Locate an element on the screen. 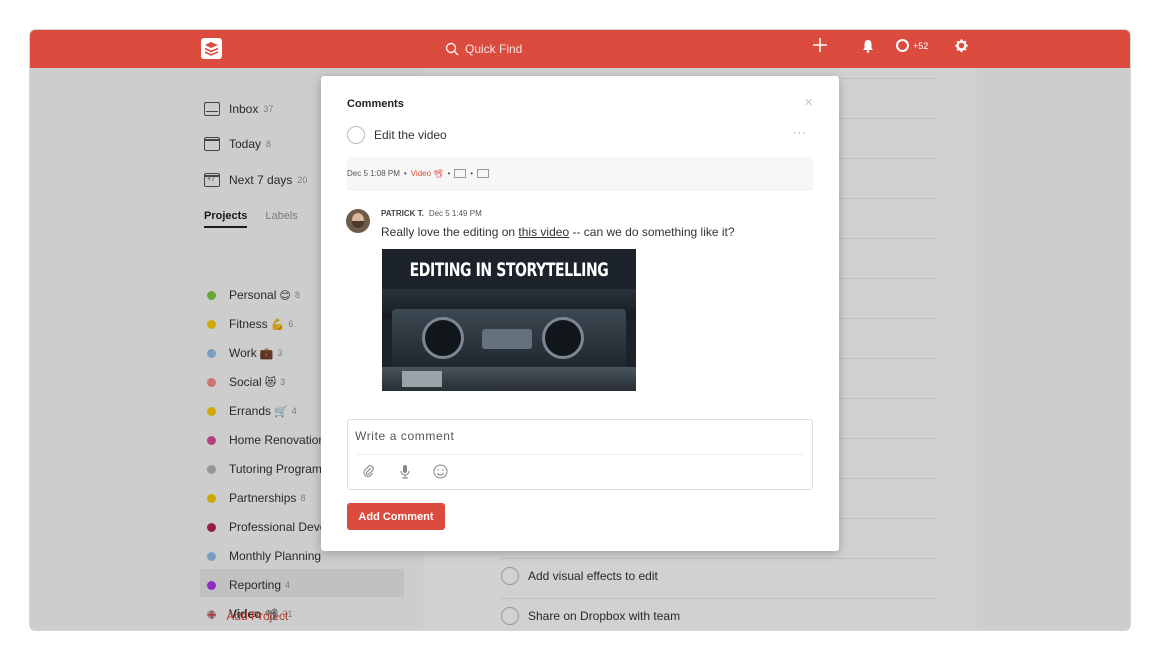 Image resolution: width=1160 pixels, height=660 pixels. image-title: EDITING IN STORYTELLING is located at coordinates (509, 270).